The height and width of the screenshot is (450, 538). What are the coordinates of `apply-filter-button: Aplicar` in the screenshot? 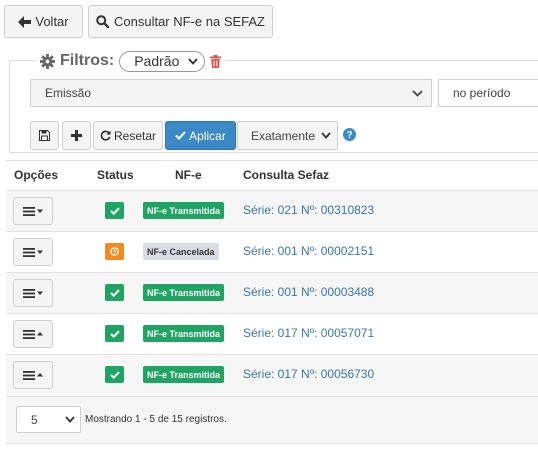 It's located at (200, 135).